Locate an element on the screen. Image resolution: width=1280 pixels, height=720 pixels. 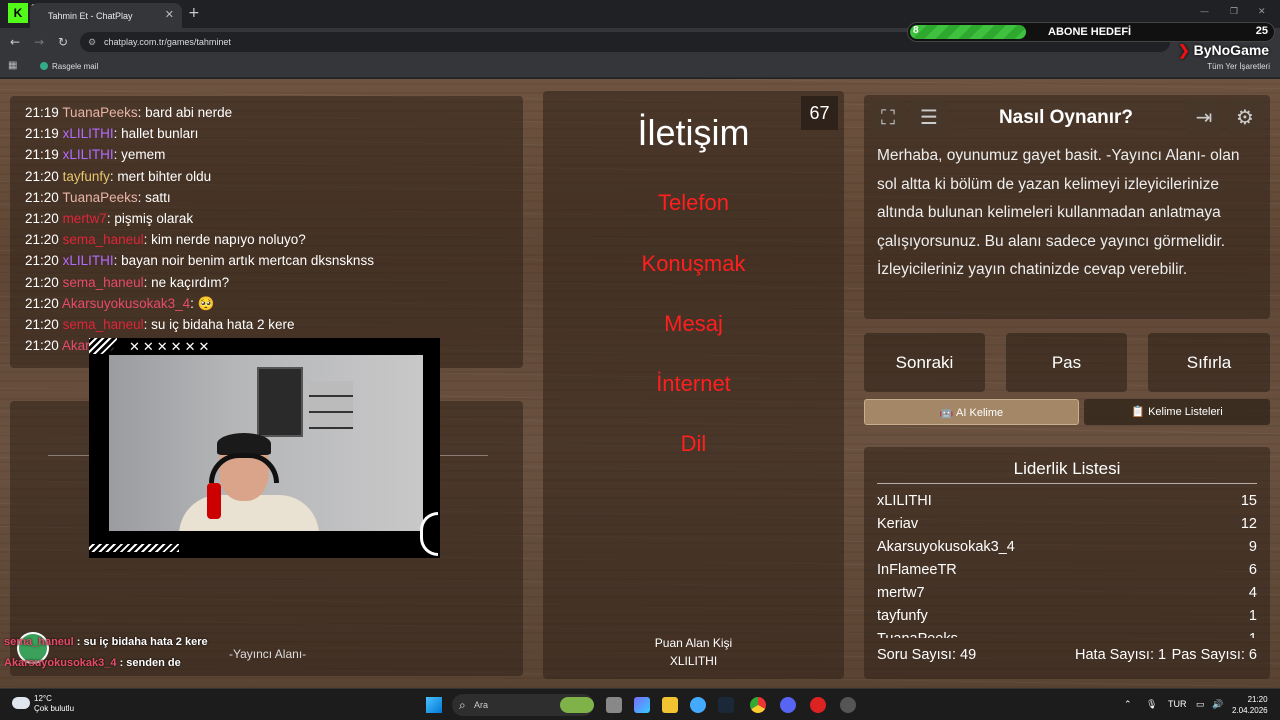
network-icon: ▭ is located at coordinates (1200, 704).